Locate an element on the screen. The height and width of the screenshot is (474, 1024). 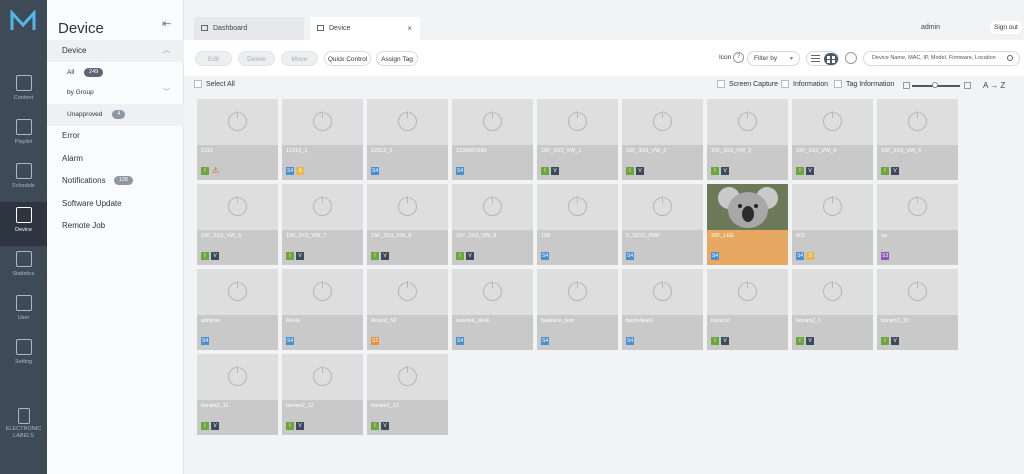
rail-item-content: Content is located at coordinates (23, 92).